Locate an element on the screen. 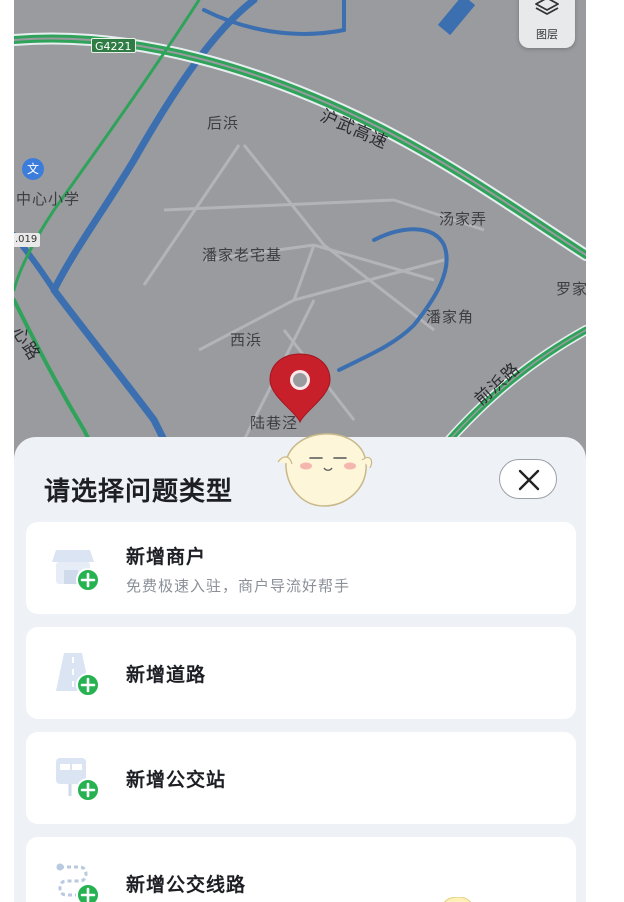 Image resolution: width=624 pixels, height=902 pixels. road-shield: .019 is located at coordinates (27, 240).